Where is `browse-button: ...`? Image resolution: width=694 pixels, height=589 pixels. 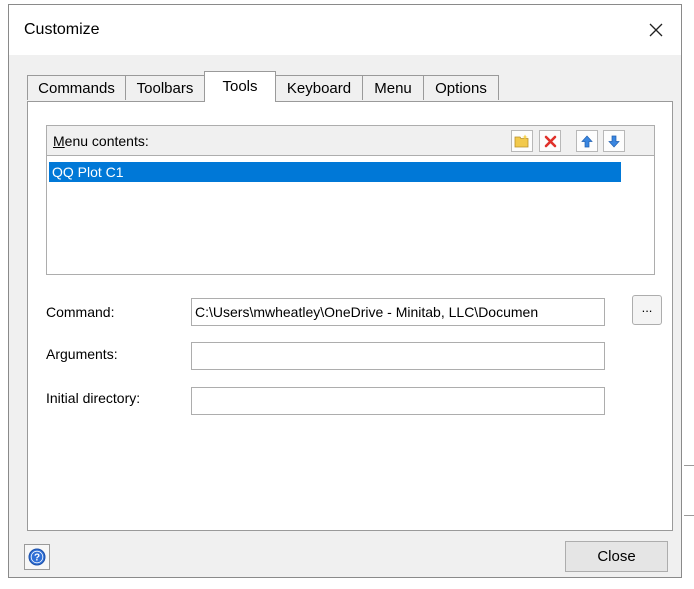 browse-button: ... is located at coordinates (647, 310).